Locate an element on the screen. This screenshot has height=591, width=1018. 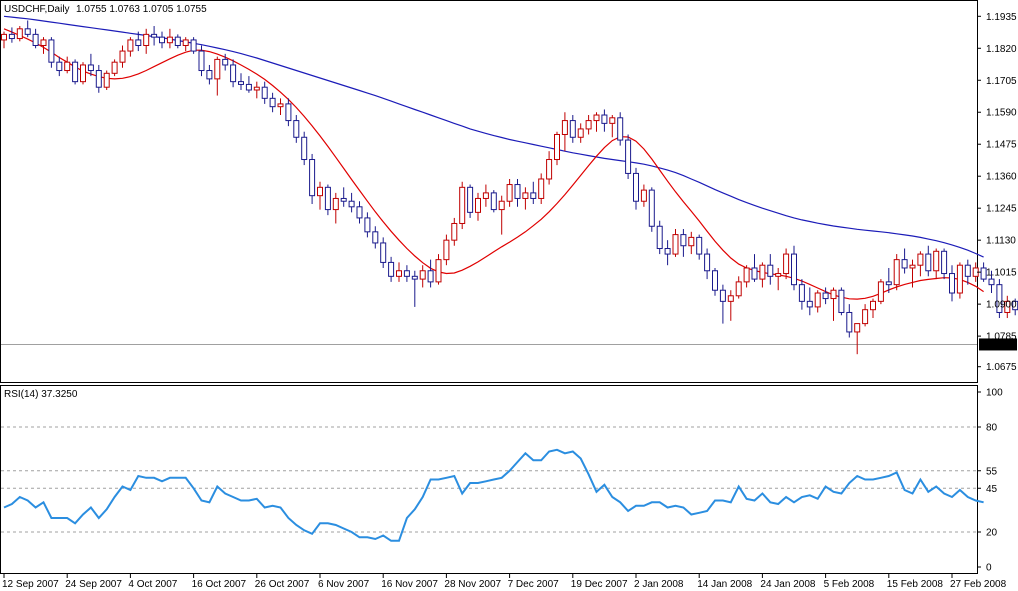
price-tick-label: 1.1130 is located at coordinates (1001, 241).